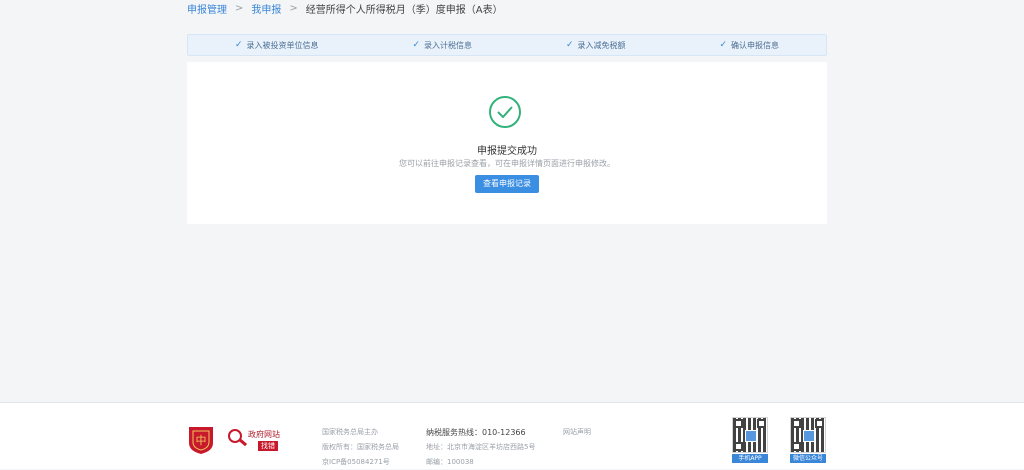 This screenshot has width=1024, height=470. Describe the element at coordinates (750, 458) in the screenshot. I see `app-qr-caption: 手机APP` at that location.